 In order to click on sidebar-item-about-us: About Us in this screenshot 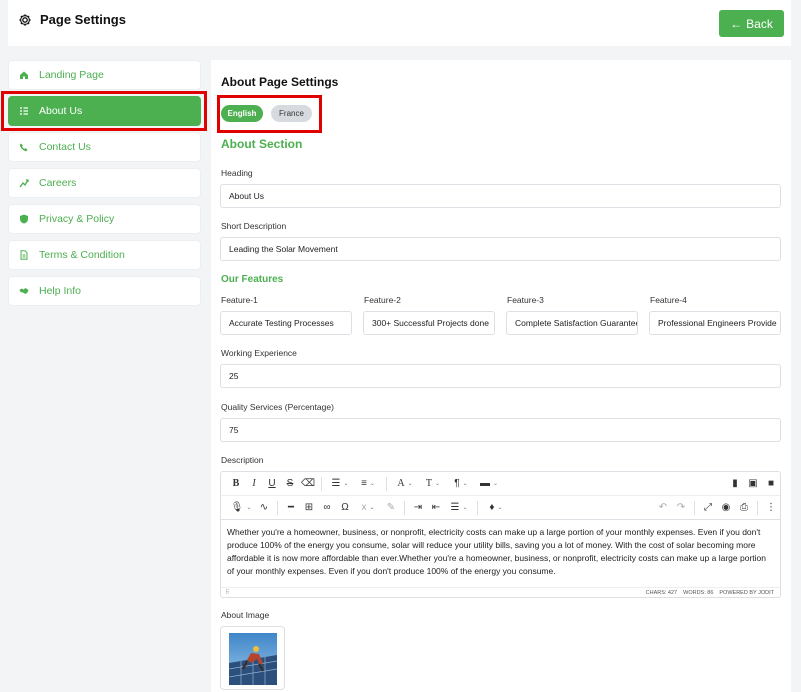, I will do `click(104, 111)`.